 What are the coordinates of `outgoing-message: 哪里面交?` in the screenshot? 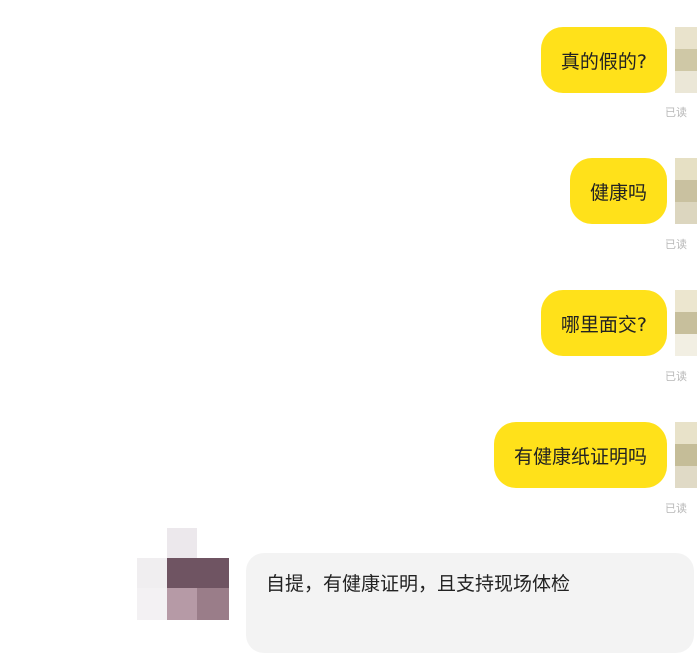 It's located at (348, 323).